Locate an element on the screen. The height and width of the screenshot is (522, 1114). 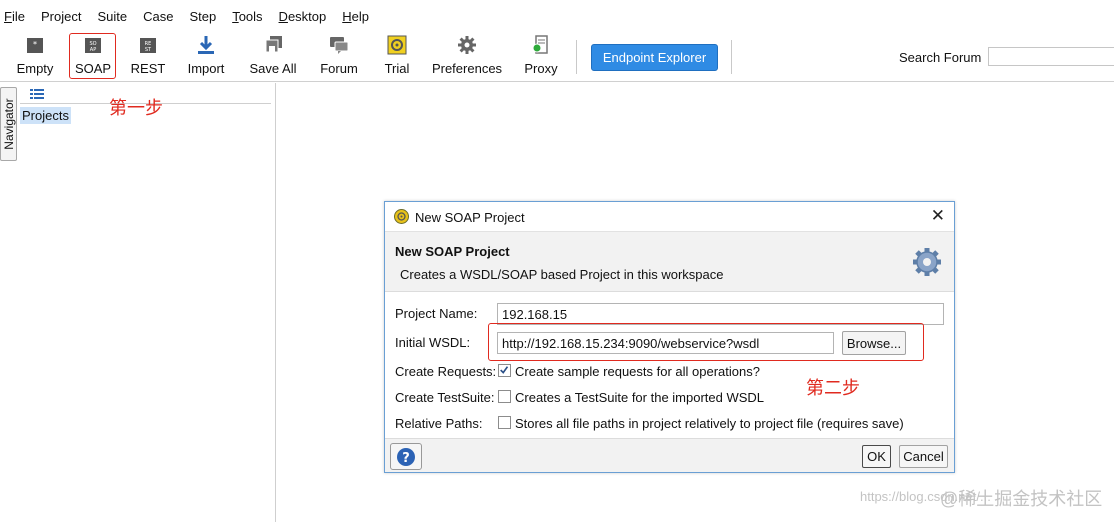
preferences-label: Preferences is located at coordinates (467, 68).